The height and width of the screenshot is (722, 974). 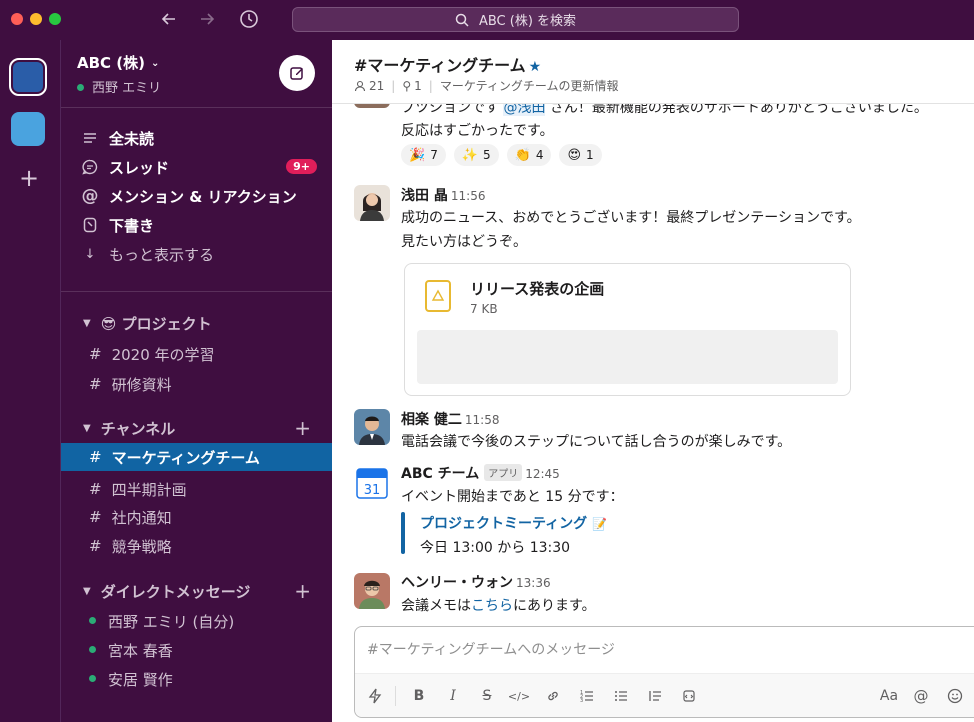 What do you see at coordinates (535, 67) in the screenshot?
I see `star-icon: ★` at bounding box center [535, 67].